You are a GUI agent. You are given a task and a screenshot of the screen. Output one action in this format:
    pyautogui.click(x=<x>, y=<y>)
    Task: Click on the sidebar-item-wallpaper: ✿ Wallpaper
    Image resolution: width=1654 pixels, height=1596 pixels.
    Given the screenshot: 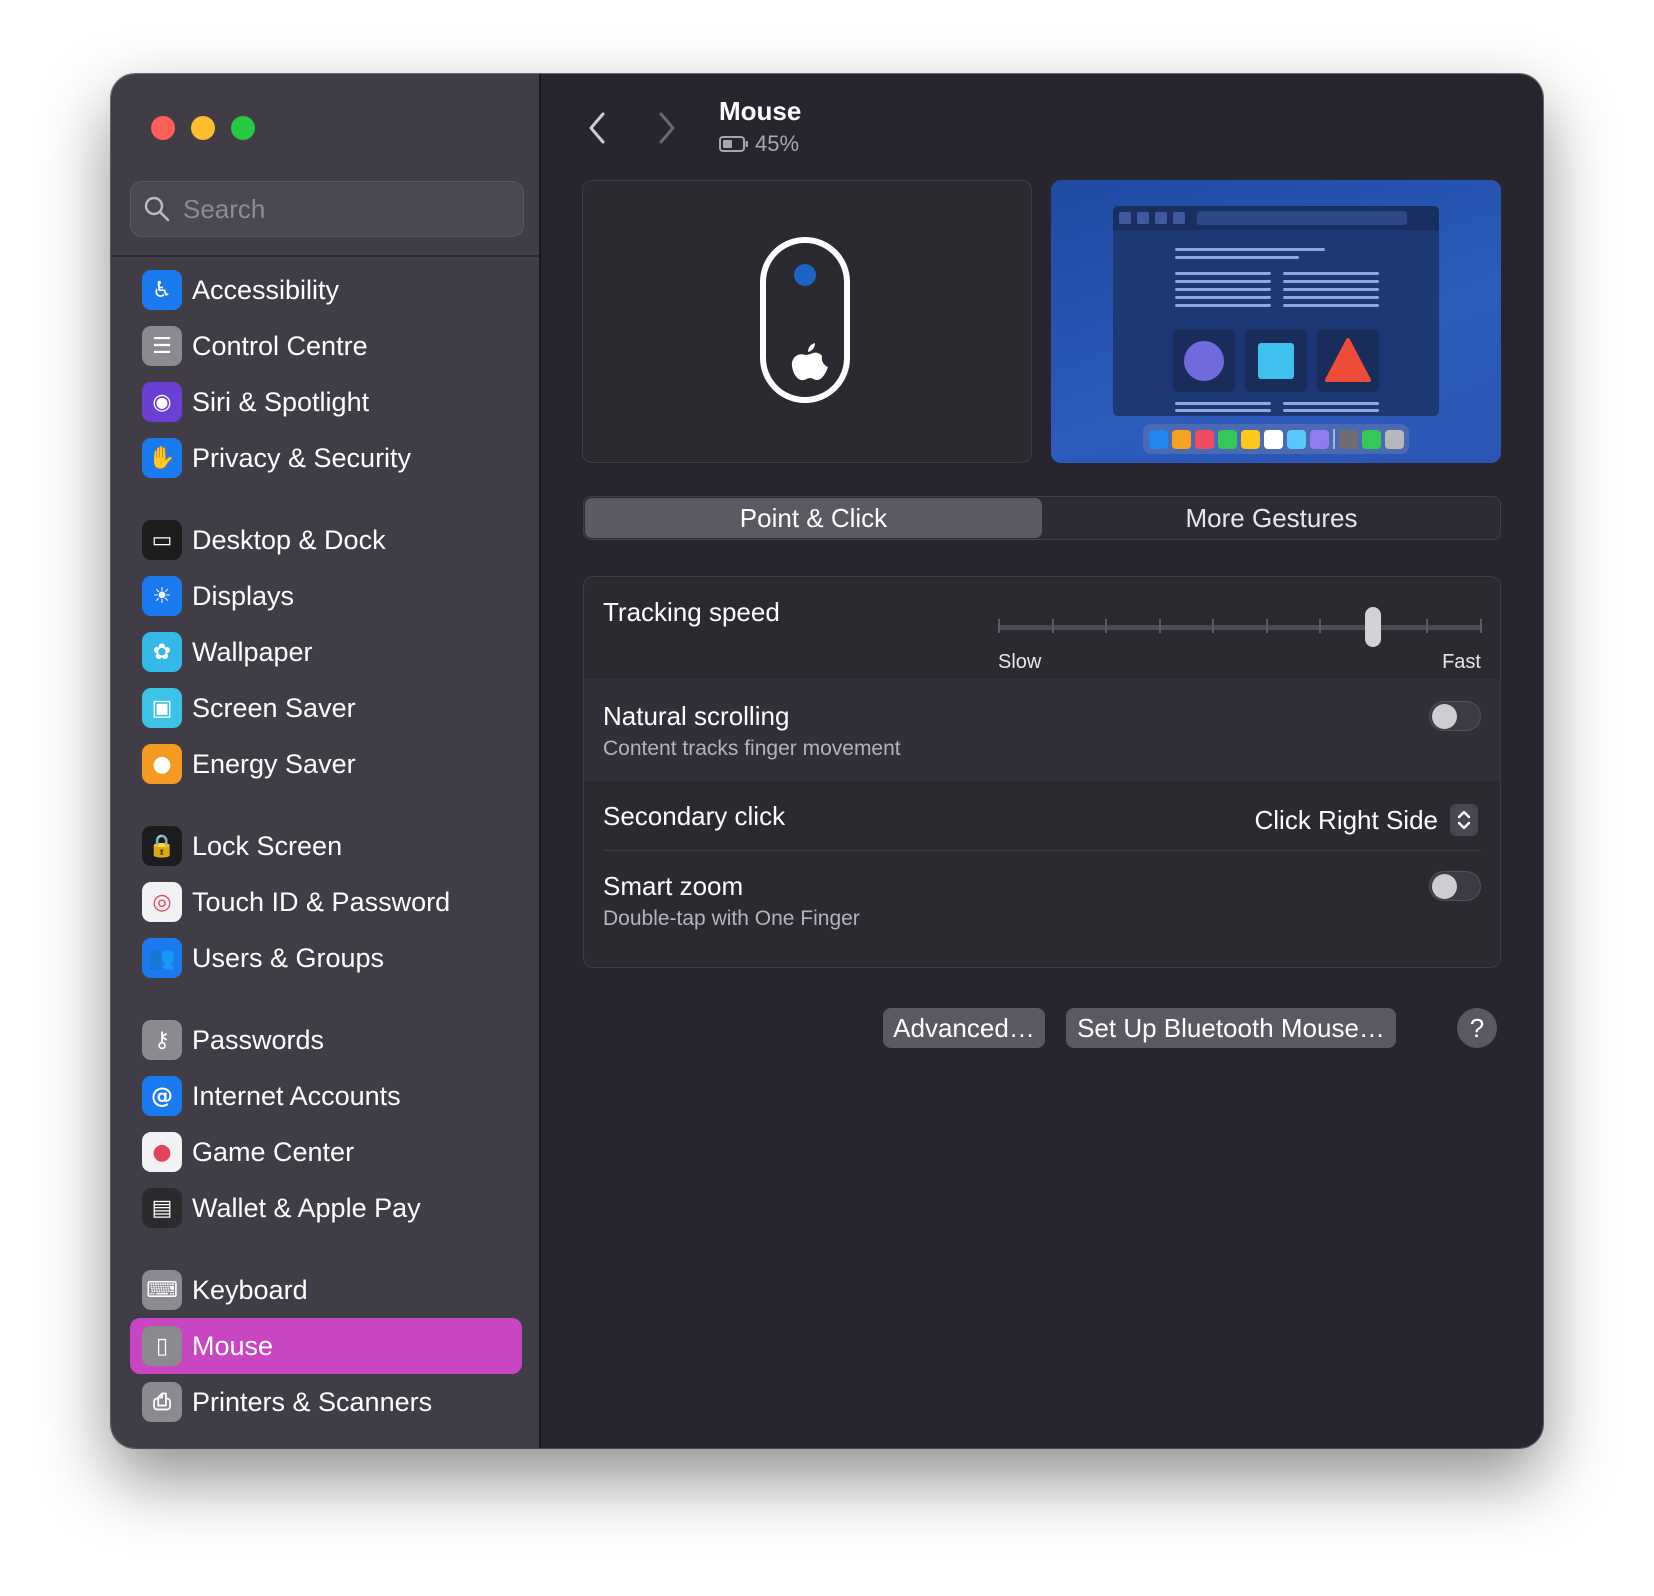 What is the action you would take?
    pyautogui.click(x=326, y=652)
    